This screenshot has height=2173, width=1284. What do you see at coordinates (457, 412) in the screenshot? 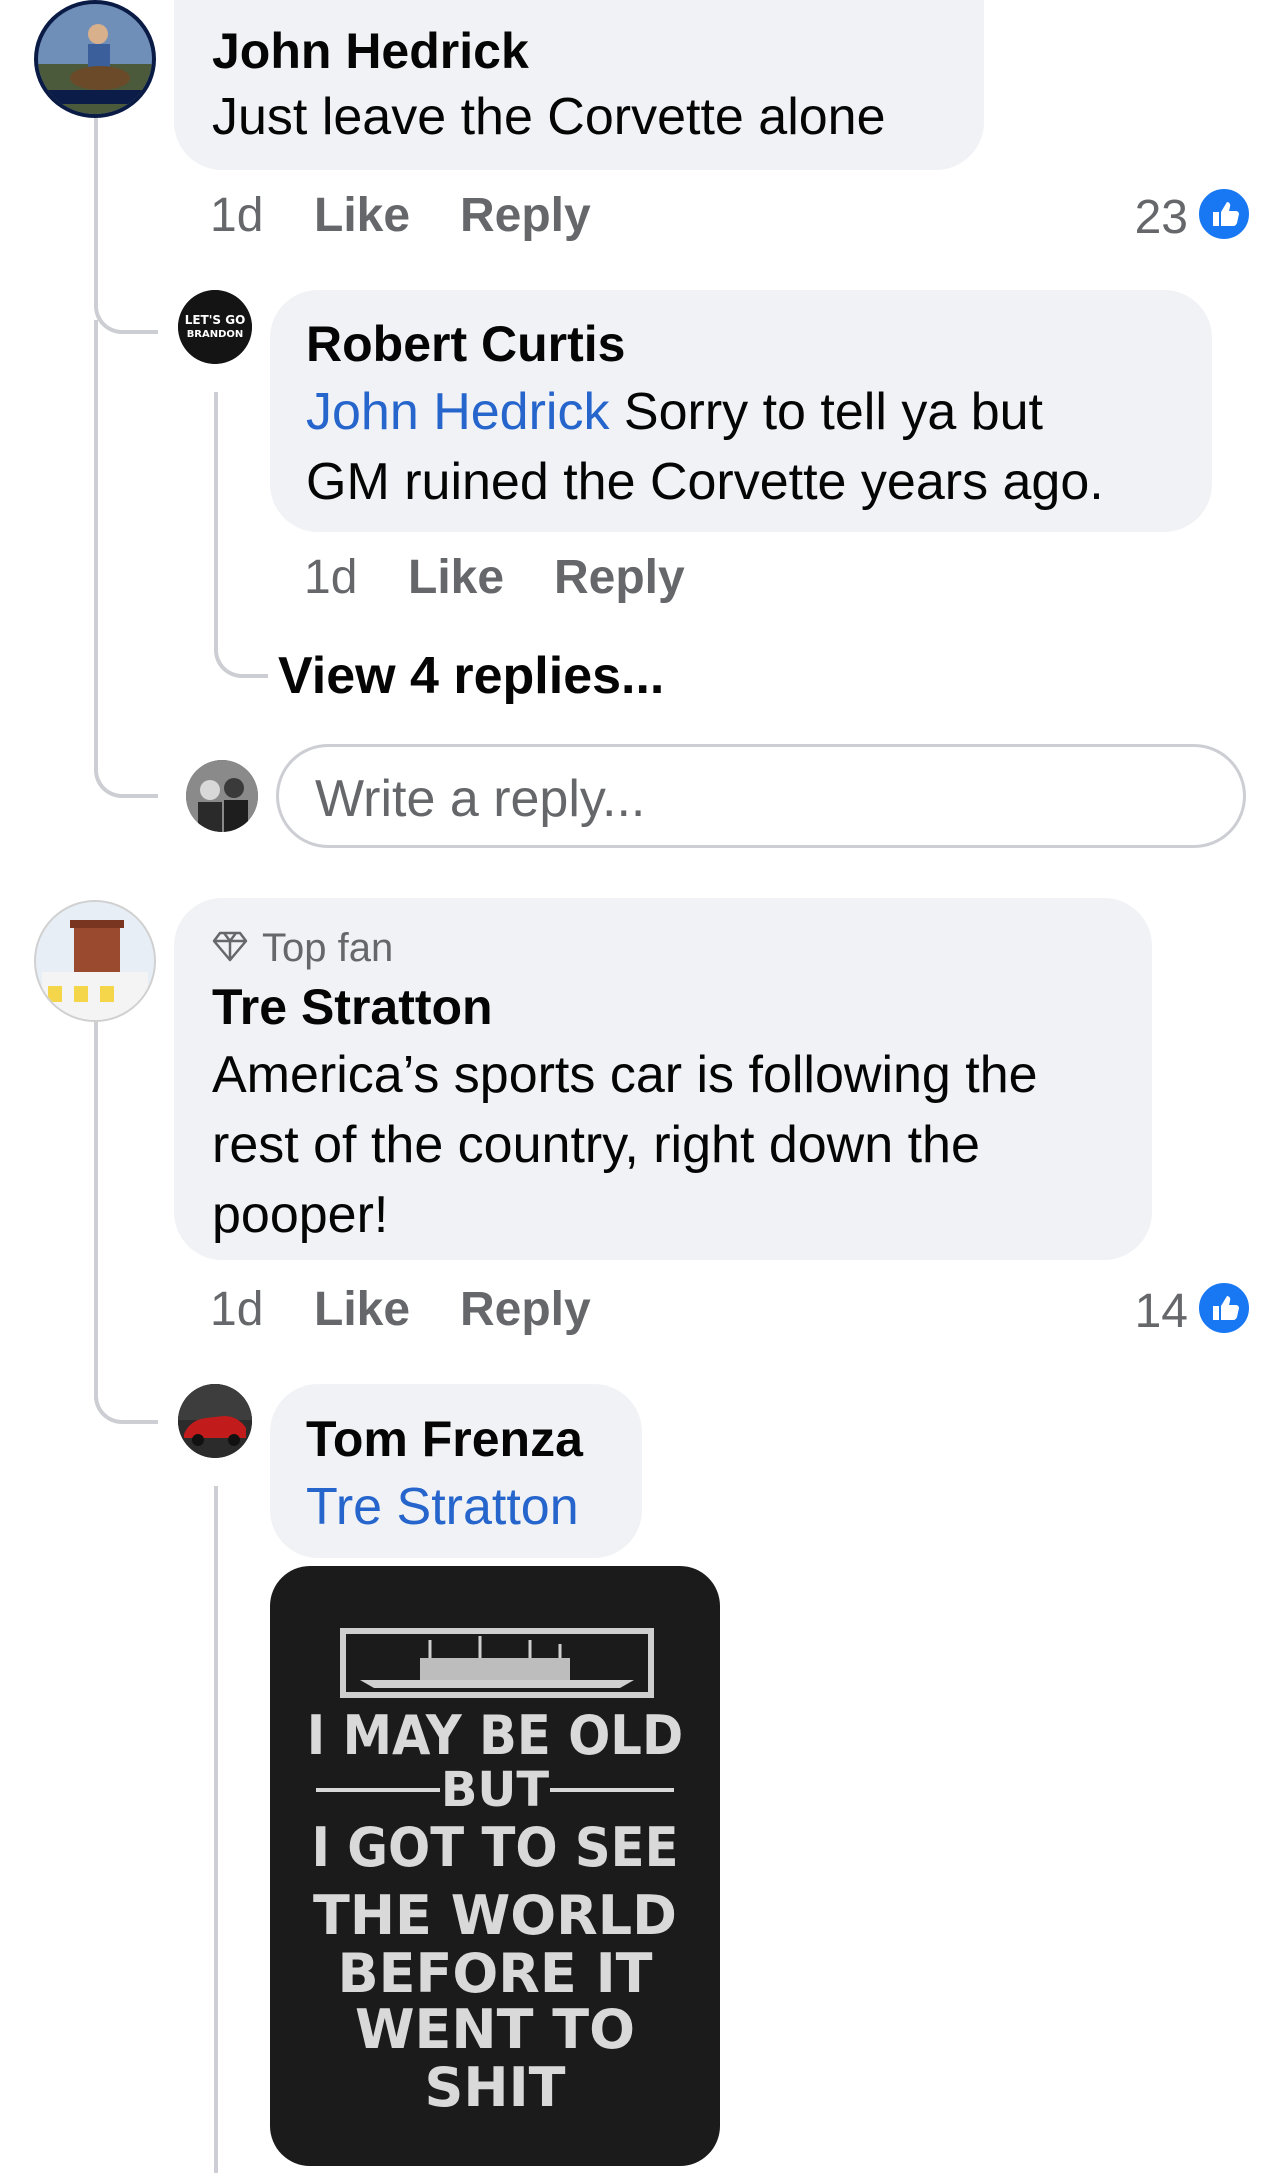
I see `mention-link: John Hedrick` at bounding box center [457, 412].